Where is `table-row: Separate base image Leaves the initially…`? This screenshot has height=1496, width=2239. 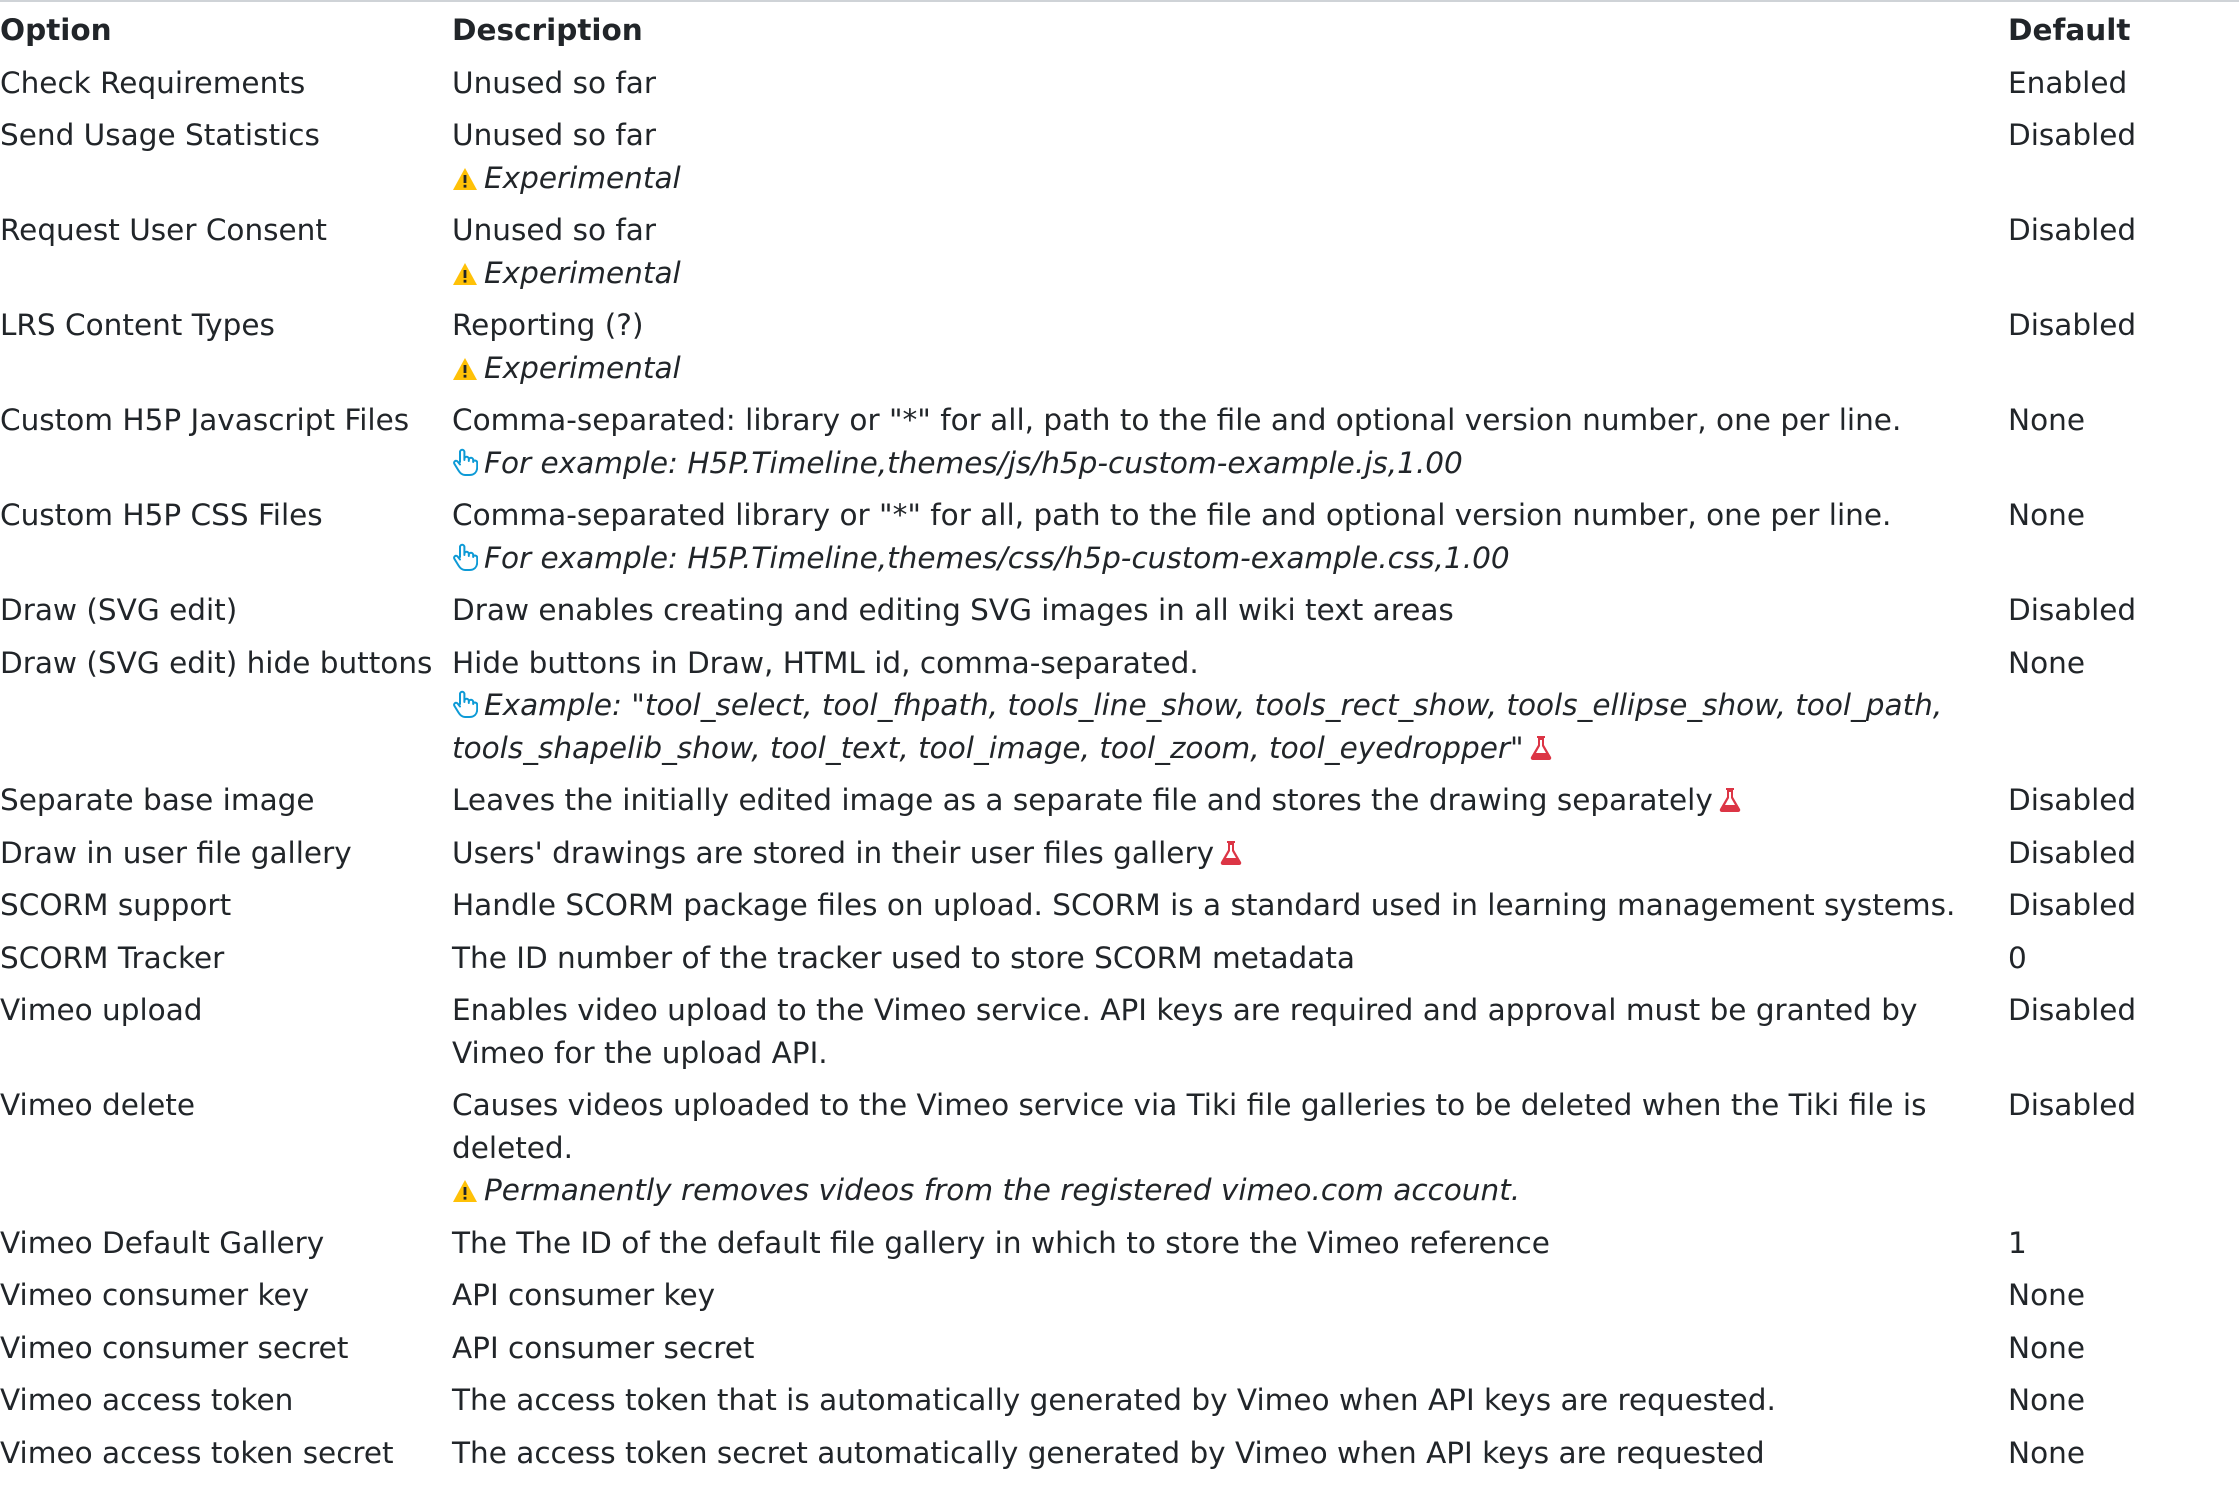
table-row: Separate base image Leaves the initially… is located at coordinates (1112, 800).